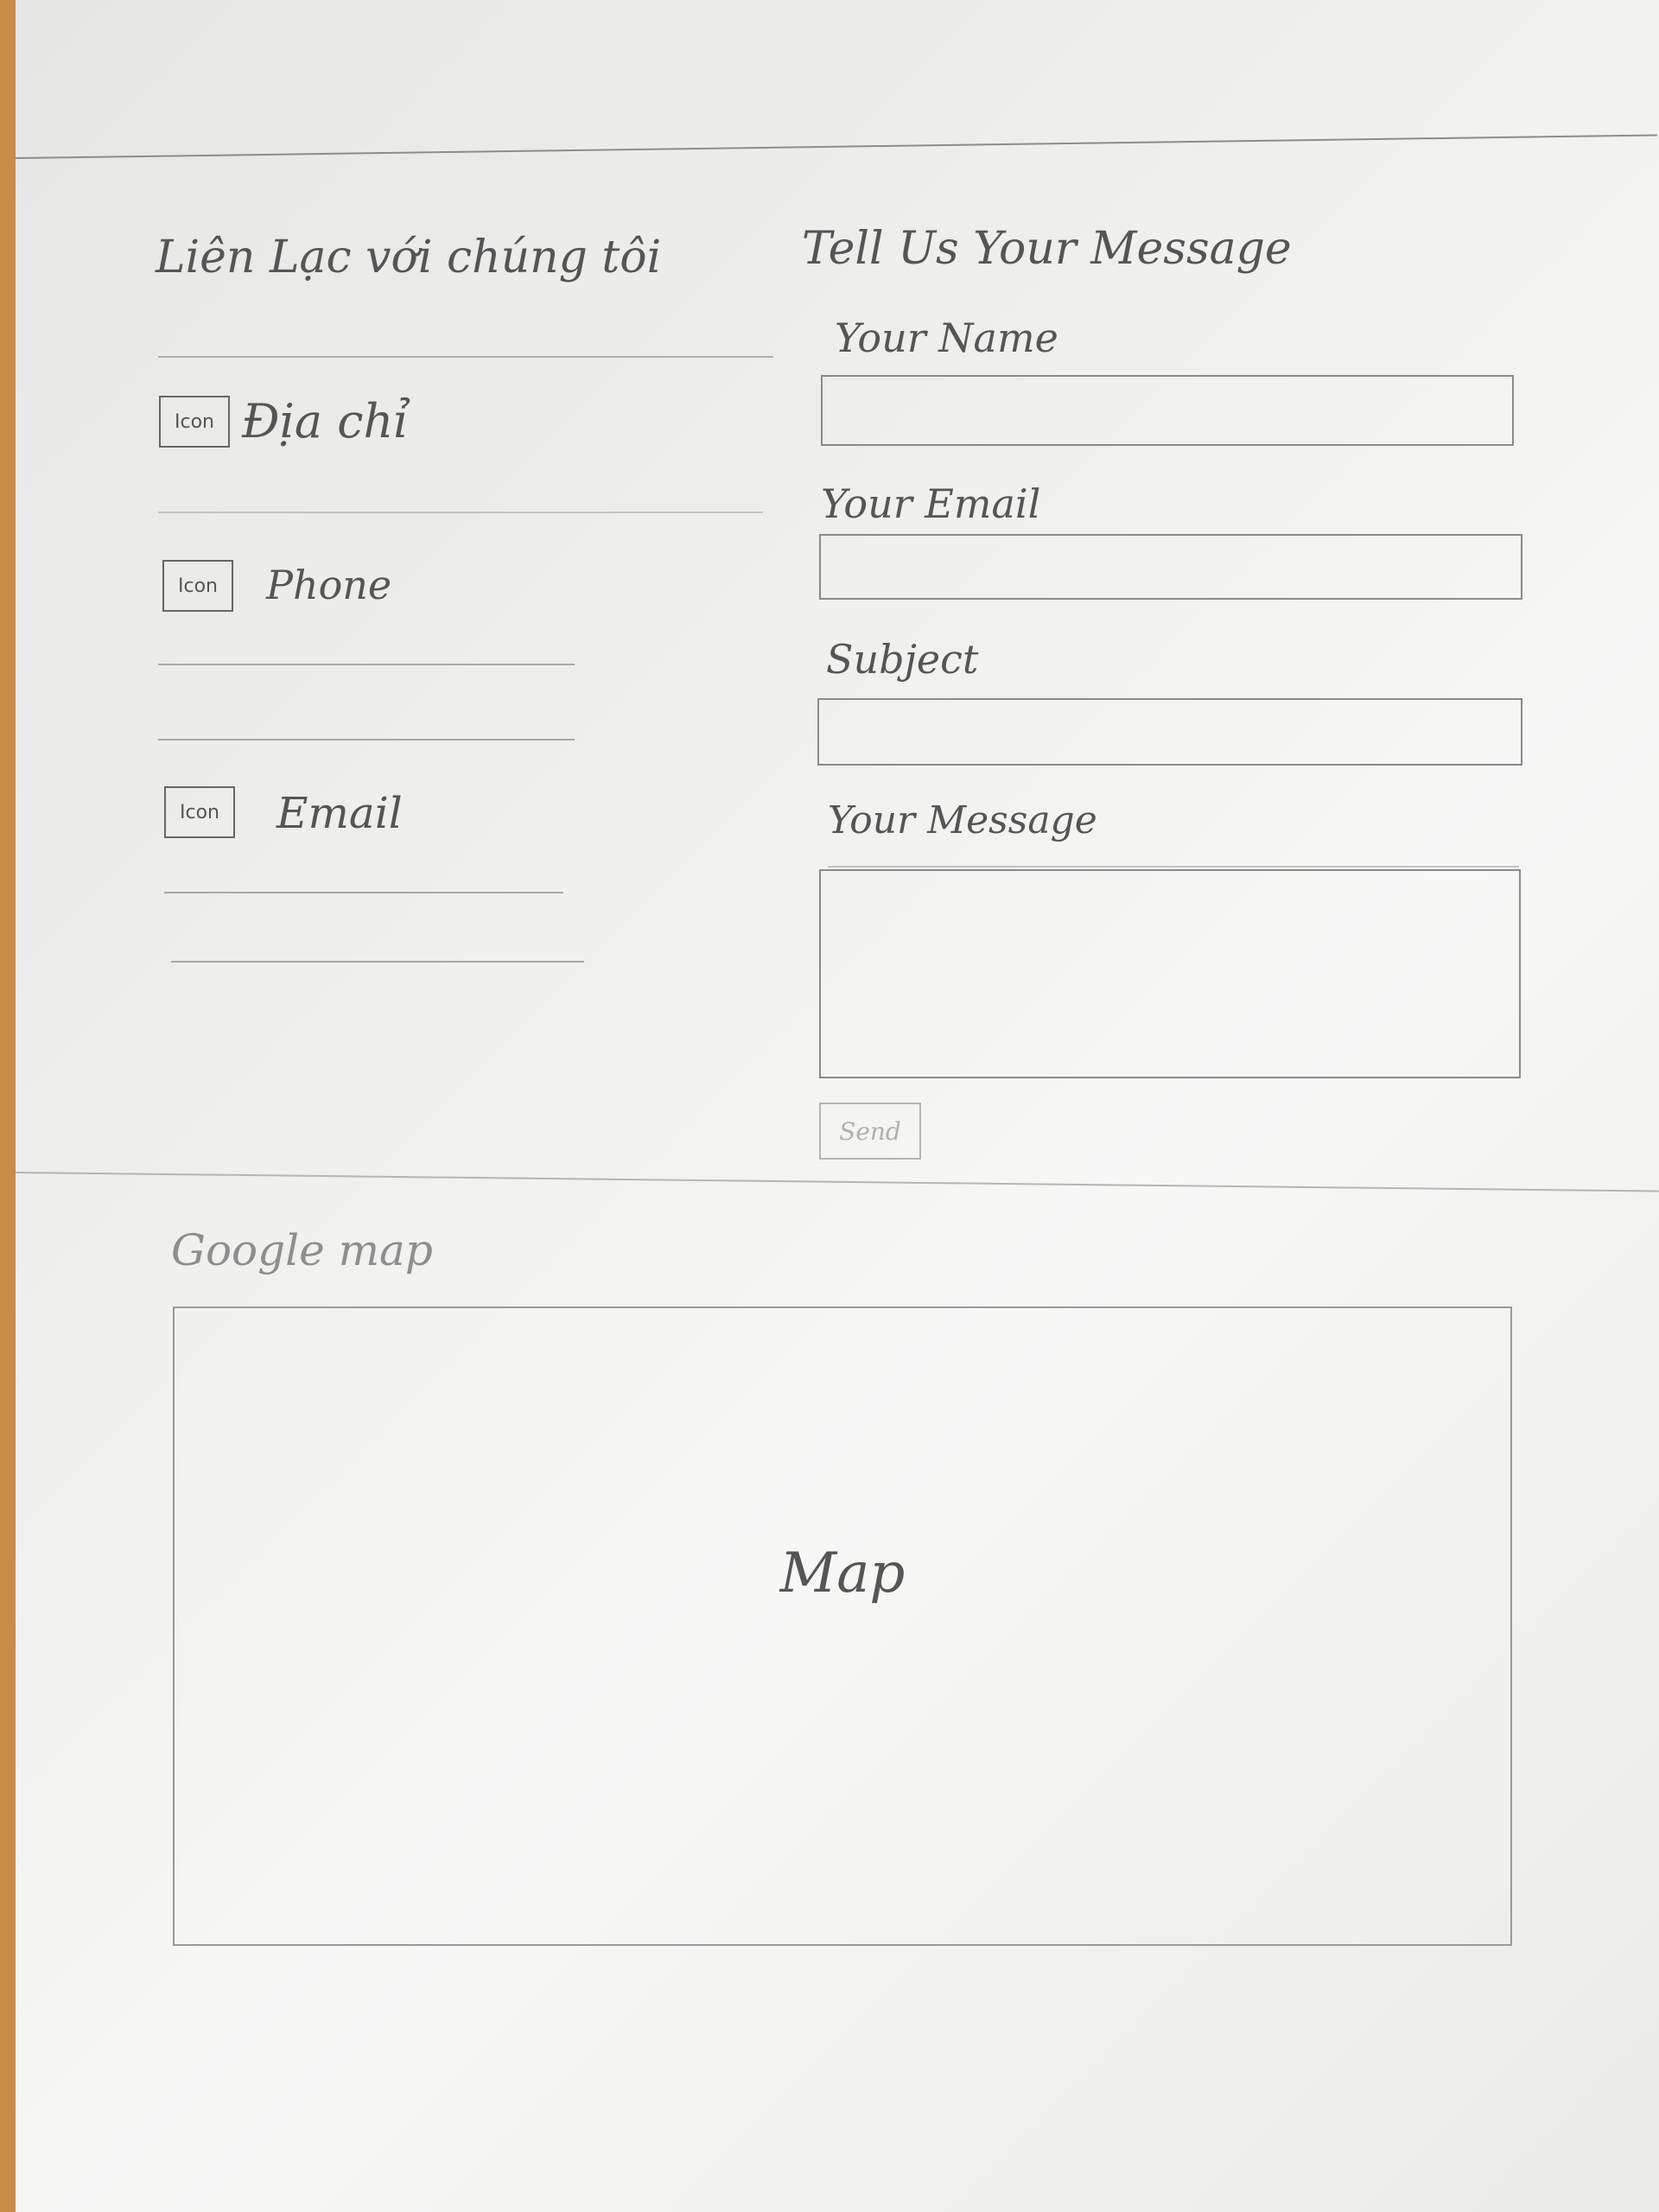 Image resolution: width=1659 pixels, height=2212 pixels. What do you see at coordinates (842, 1573) in the screenshot?
I see `map-placeholder-label: Map` at bounding box center [842, 1573].